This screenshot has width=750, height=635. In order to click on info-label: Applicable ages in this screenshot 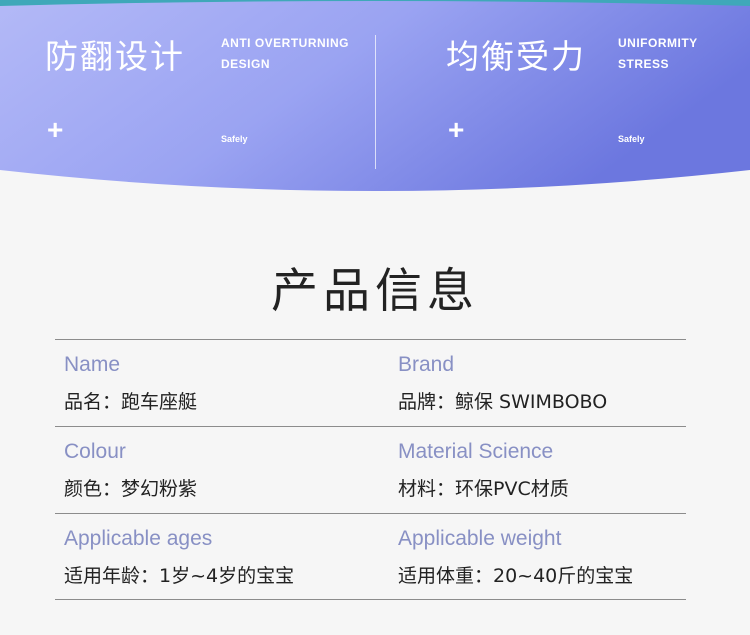, I will do `click(138, 538)`.